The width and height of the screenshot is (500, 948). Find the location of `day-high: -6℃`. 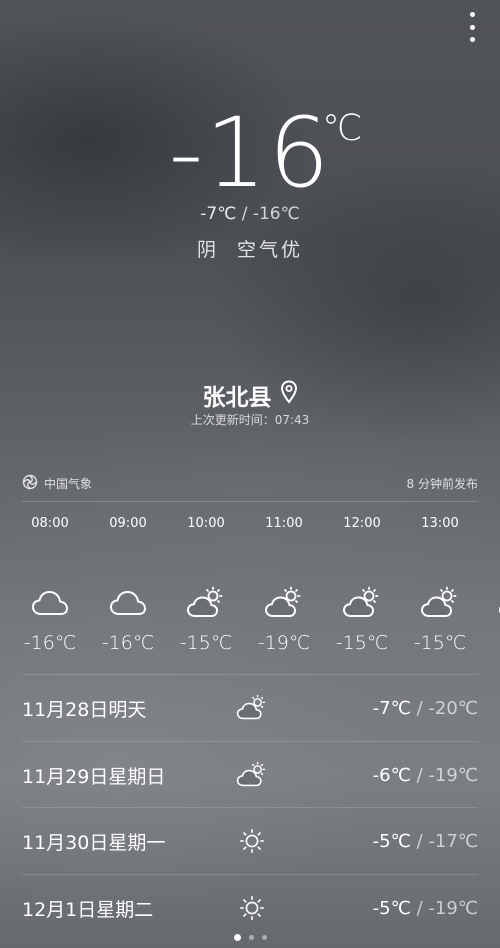

day-high: -6℃ is located at coordinates (391, 775).